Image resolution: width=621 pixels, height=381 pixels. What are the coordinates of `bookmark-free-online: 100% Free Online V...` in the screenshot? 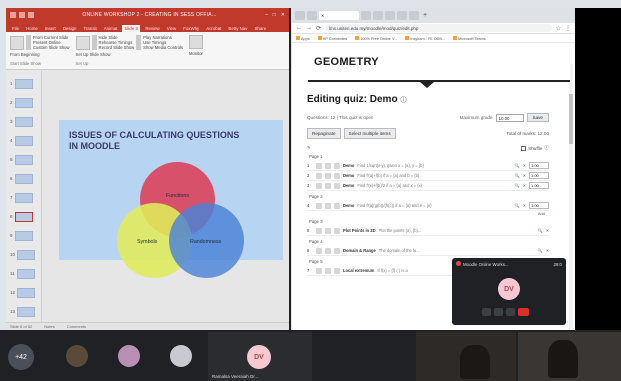 It's located at (376, 38).